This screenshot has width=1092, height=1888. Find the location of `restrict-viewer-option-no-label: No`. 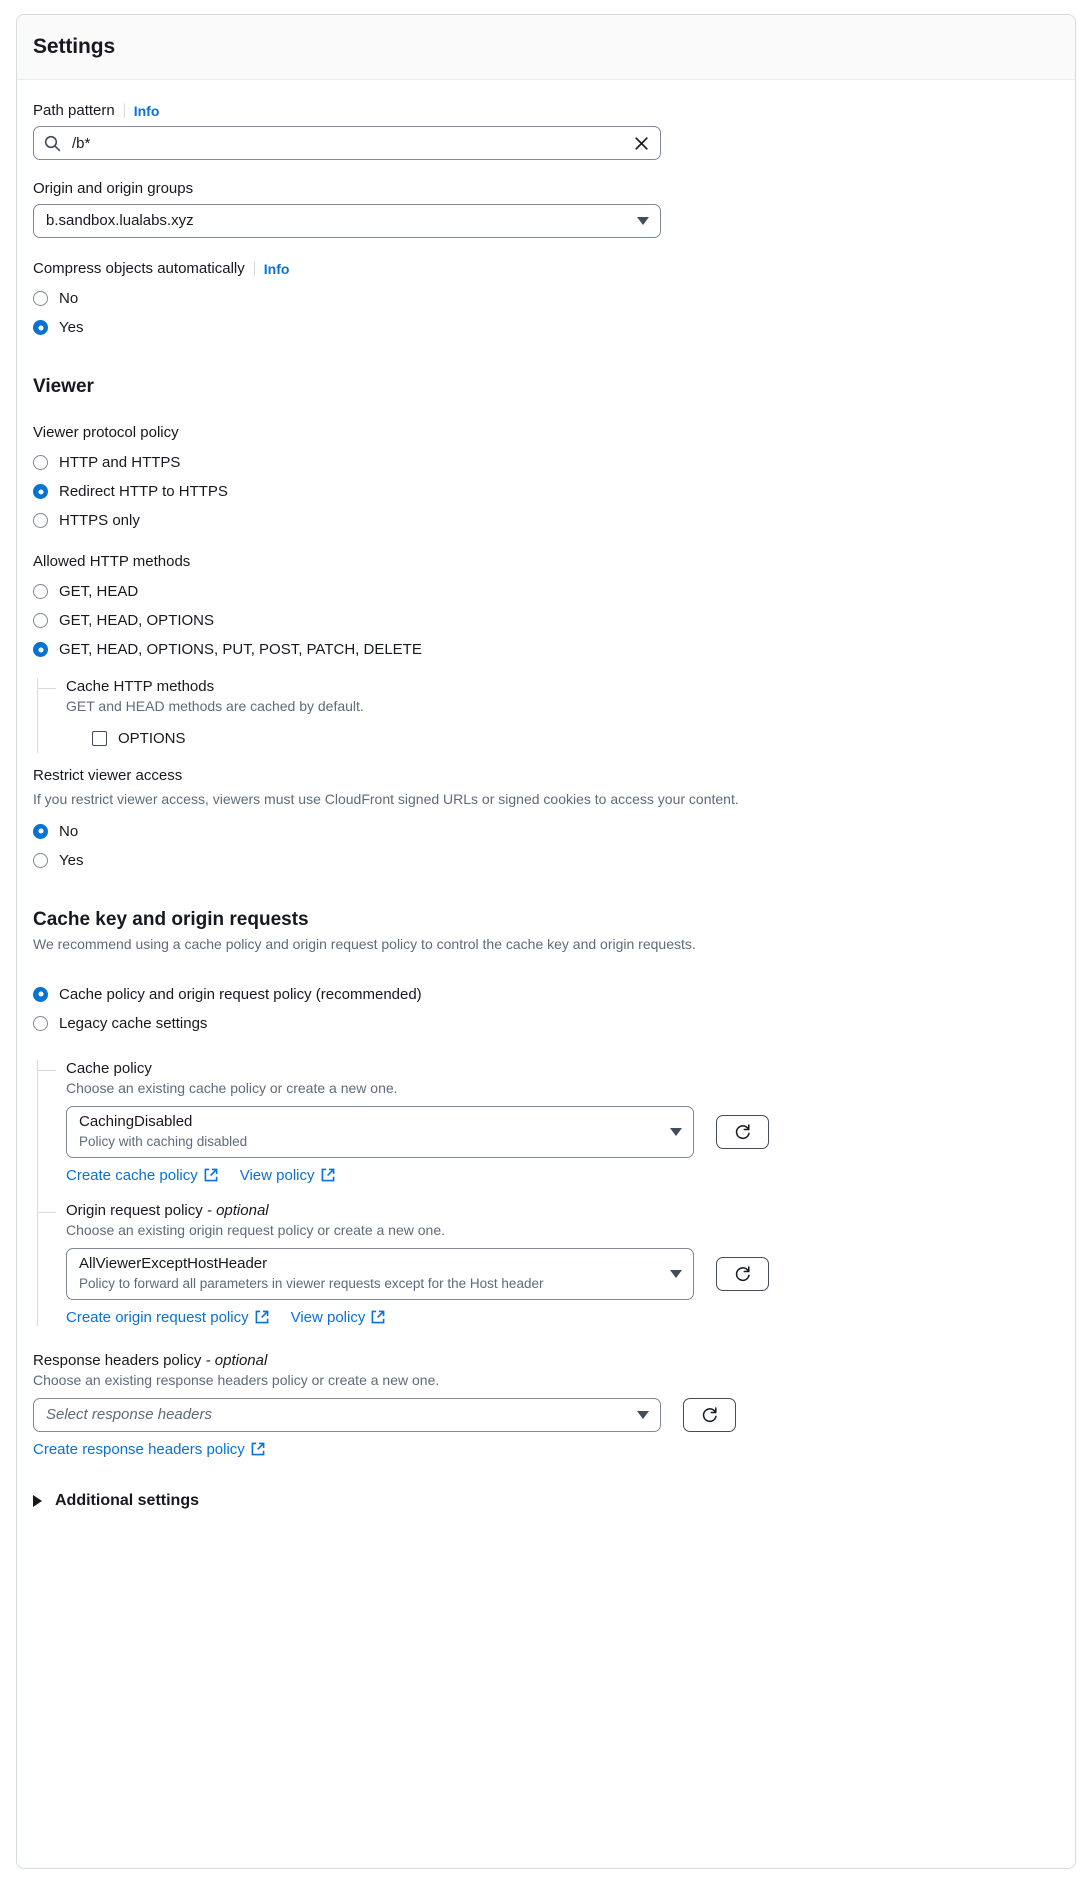

restrict-viewer-option-no-label: No is located at coordinates (69, 831).